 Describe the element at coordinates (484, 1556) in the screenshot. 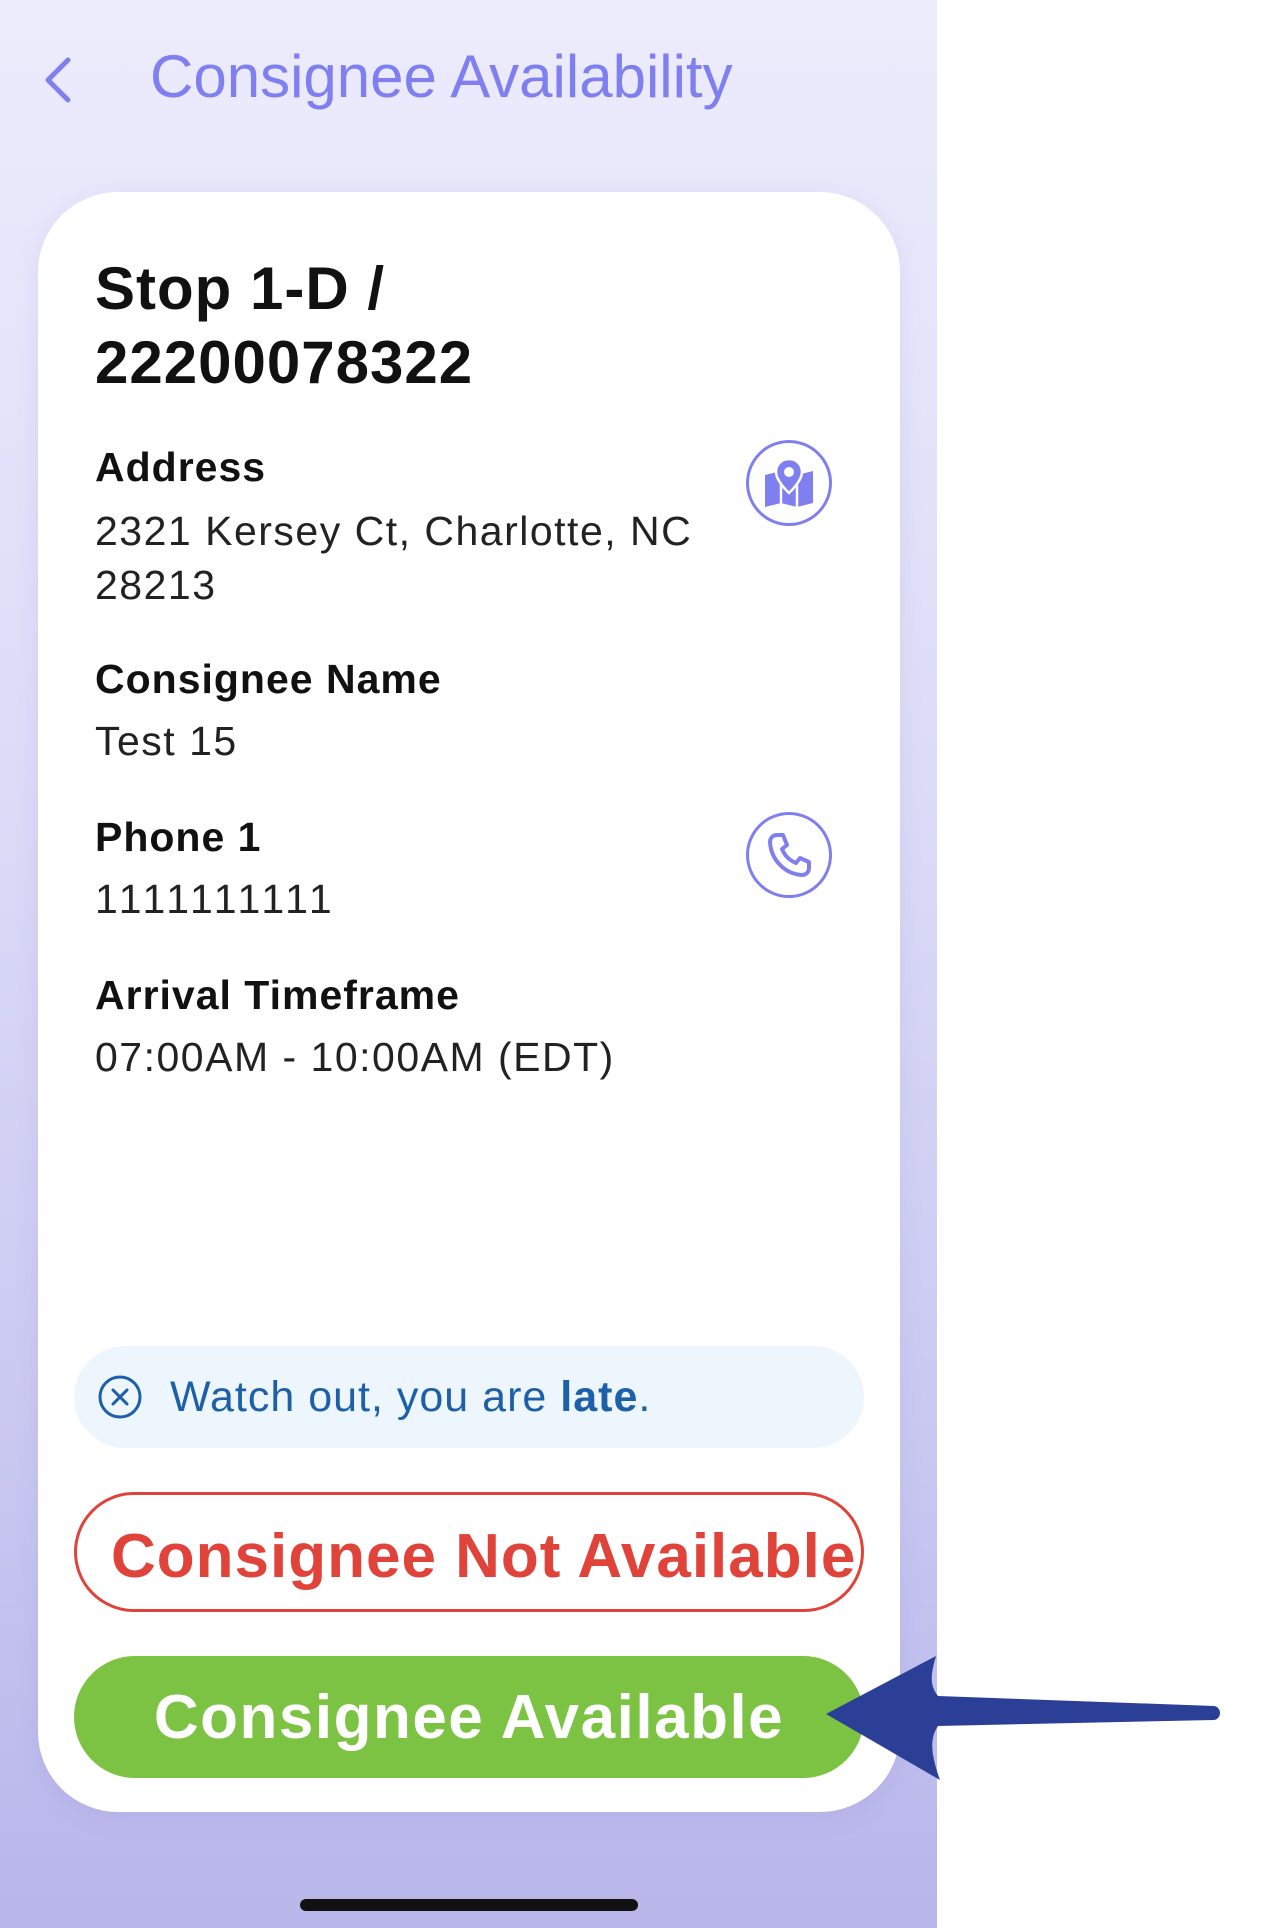

I see `consignee-not-available-label: Consignee Not Available` at that location.